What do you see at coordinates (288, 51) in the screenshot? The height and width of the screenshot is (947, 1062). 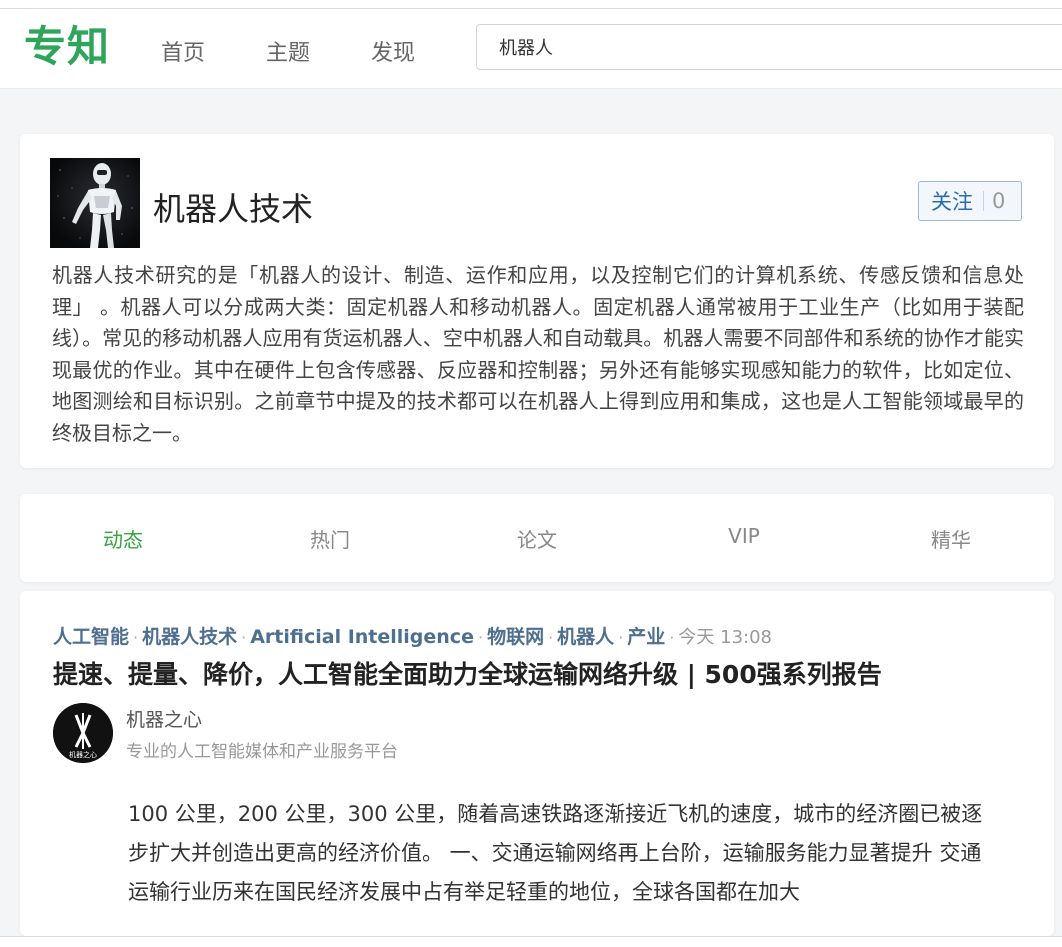 I see `nav-topics: 主题` at bounding box center [288, 51].